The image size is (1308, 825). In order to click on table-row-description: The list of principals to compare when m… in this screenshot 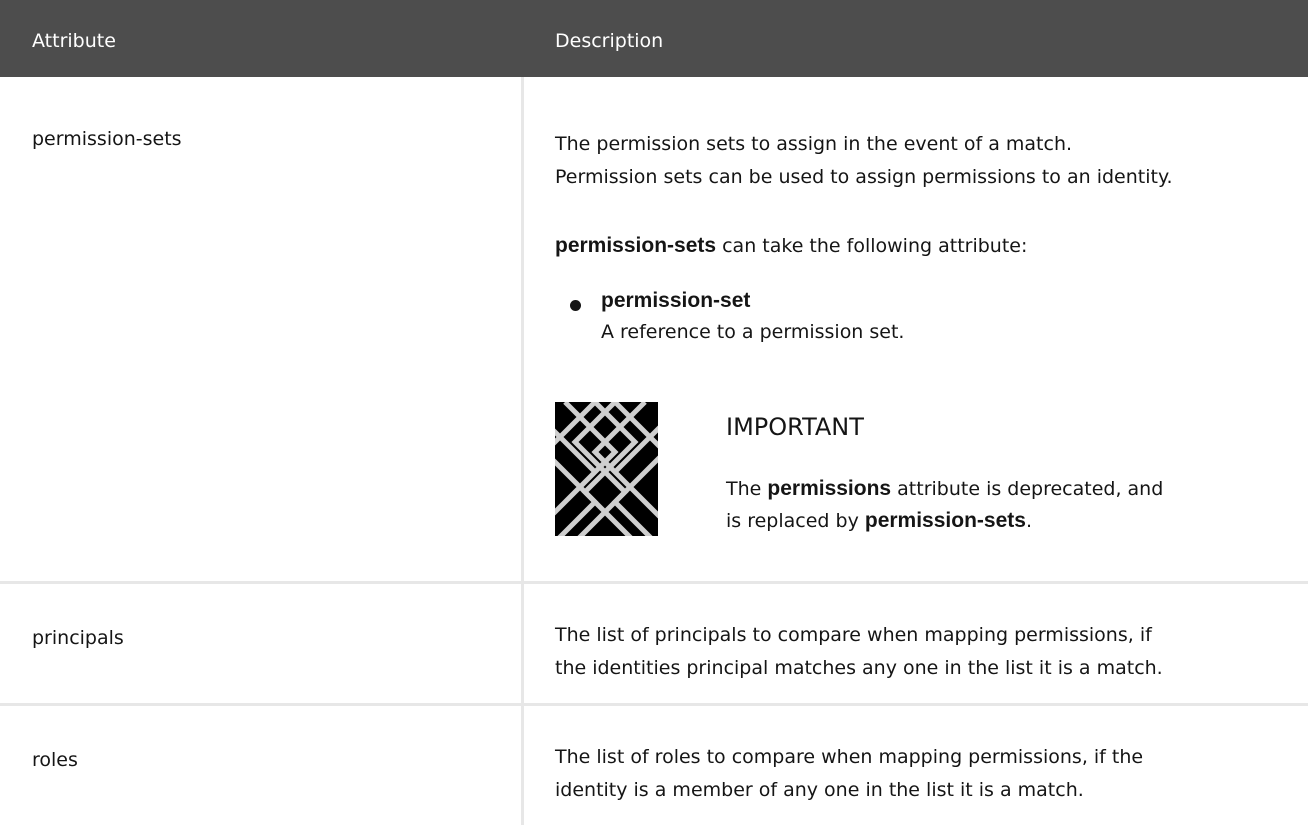, I will do `click(927, 652)`.